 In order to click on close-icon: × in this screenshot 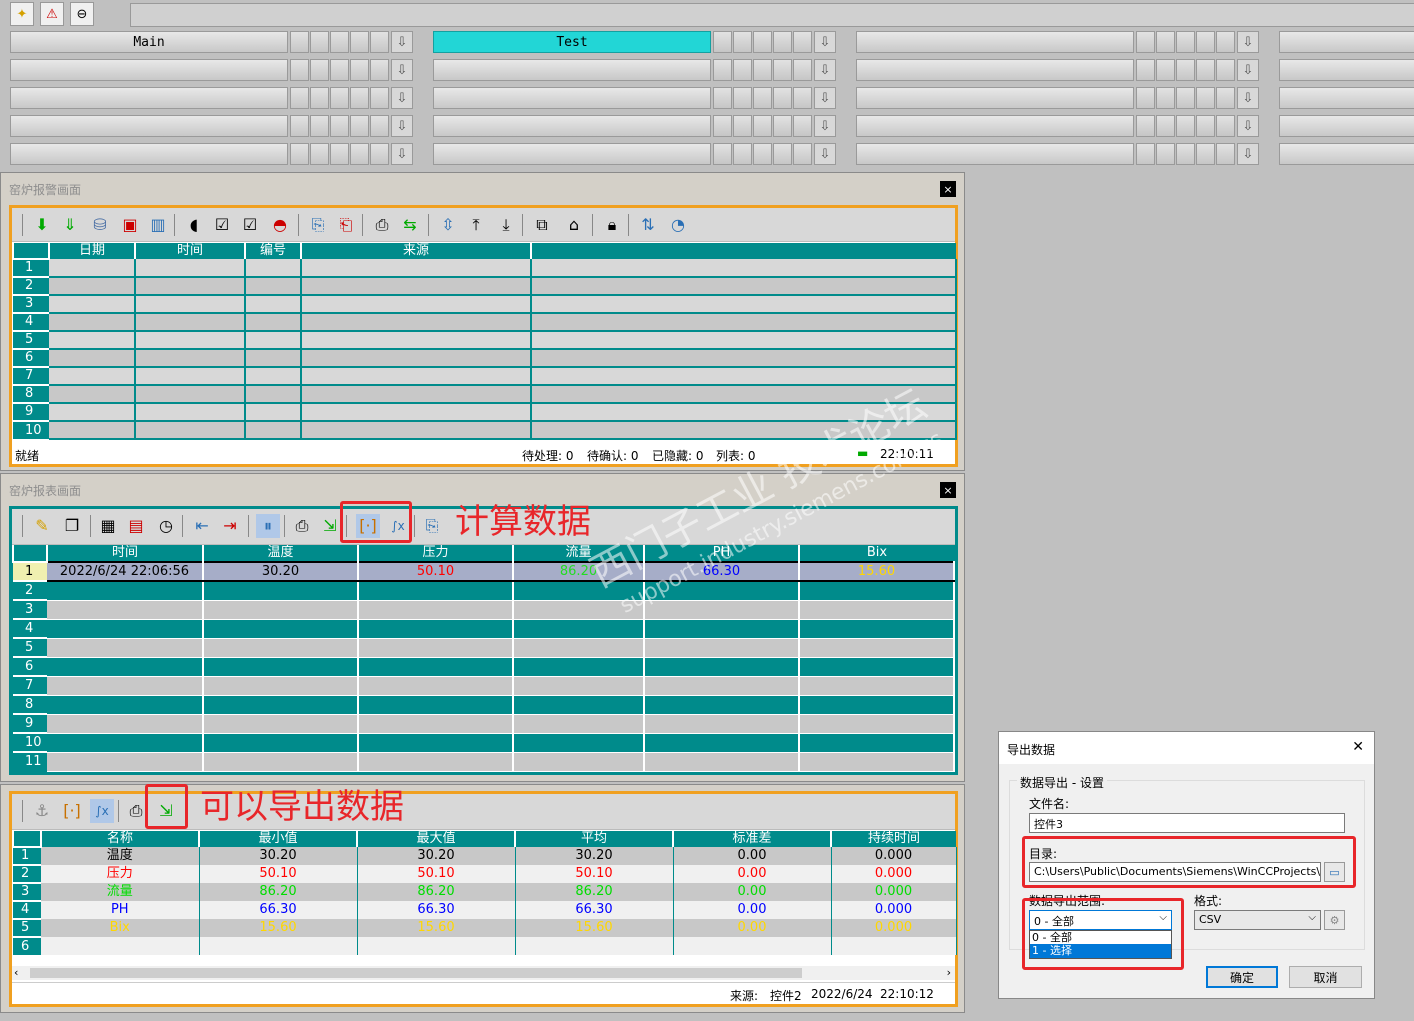, I will do `click(948, 189)`.